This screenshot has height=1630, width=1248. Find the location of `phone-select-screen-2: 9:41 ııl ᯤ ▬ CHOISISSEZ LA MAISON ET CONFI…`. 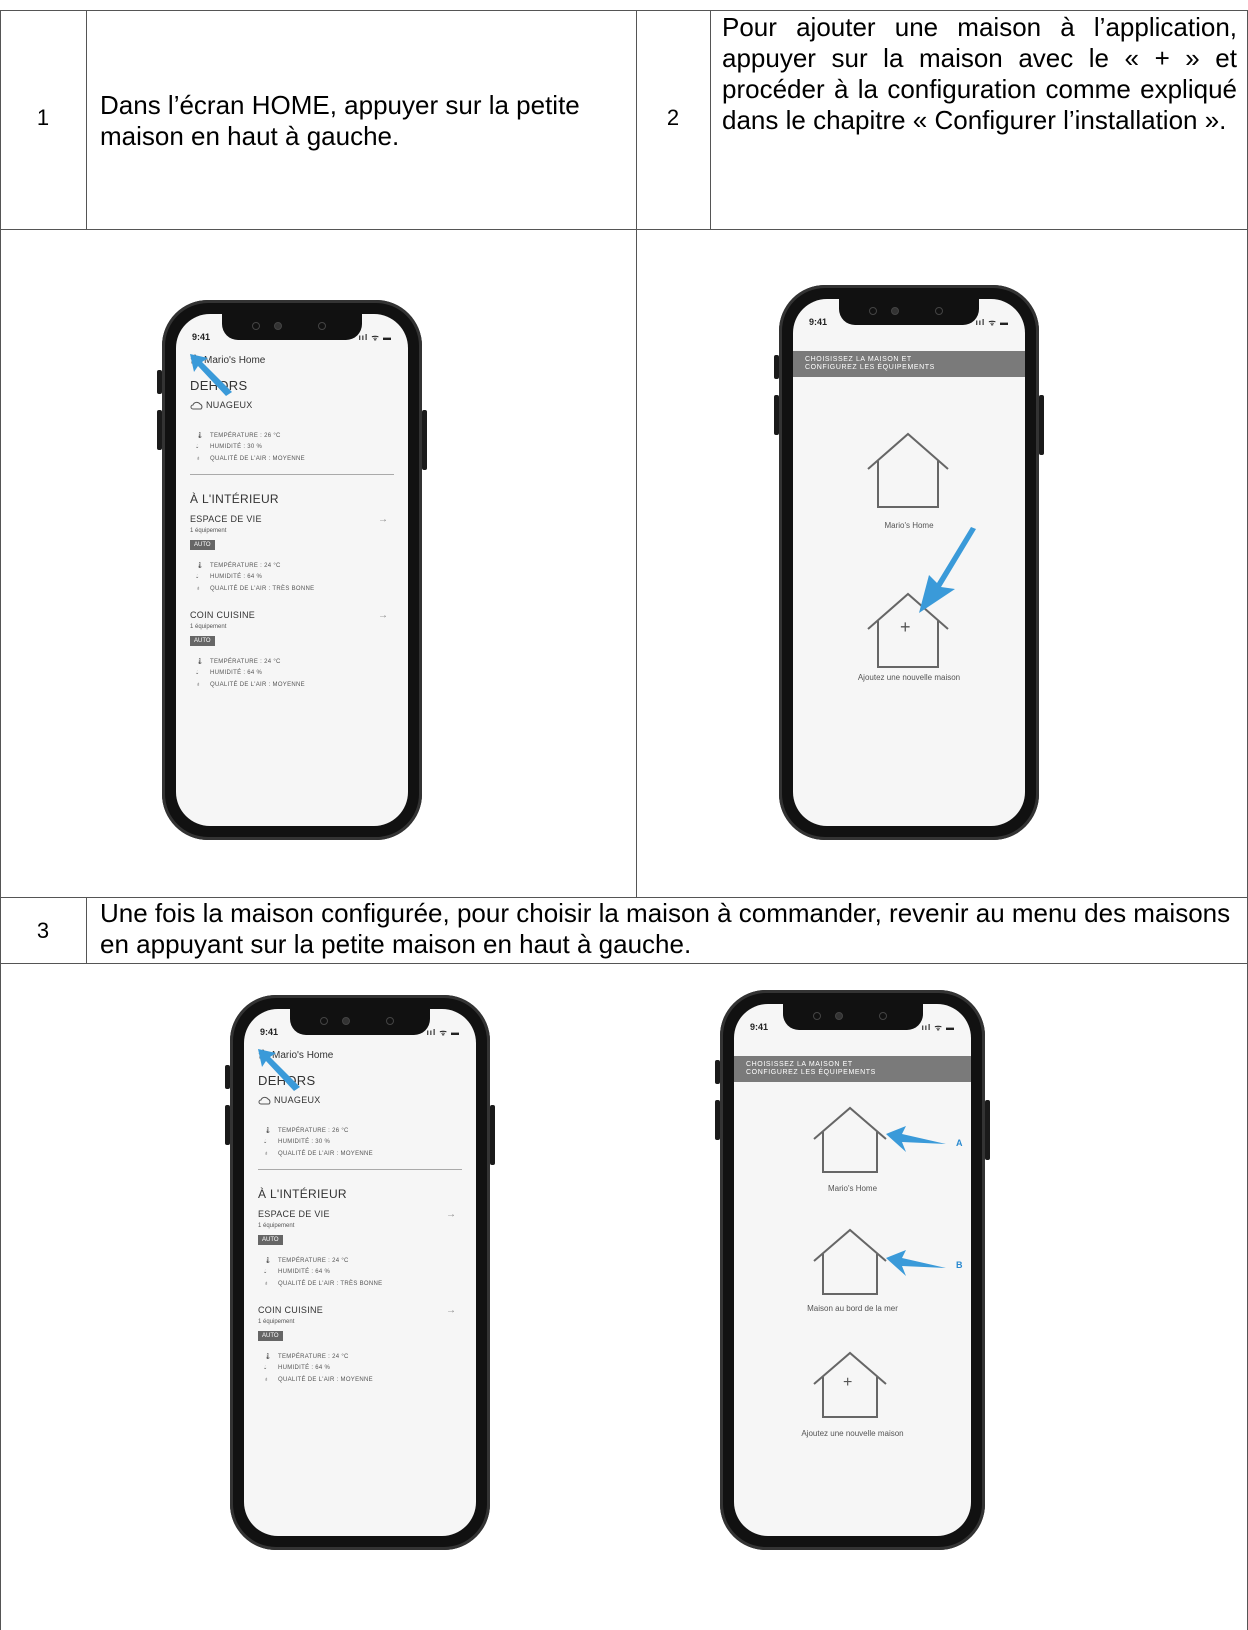

phone-select-screen-2: 9:41 ııl ᯤ ▬ CHOISISSEZ LA MAISON ET CONFI… is located at coordinates (909, 562).